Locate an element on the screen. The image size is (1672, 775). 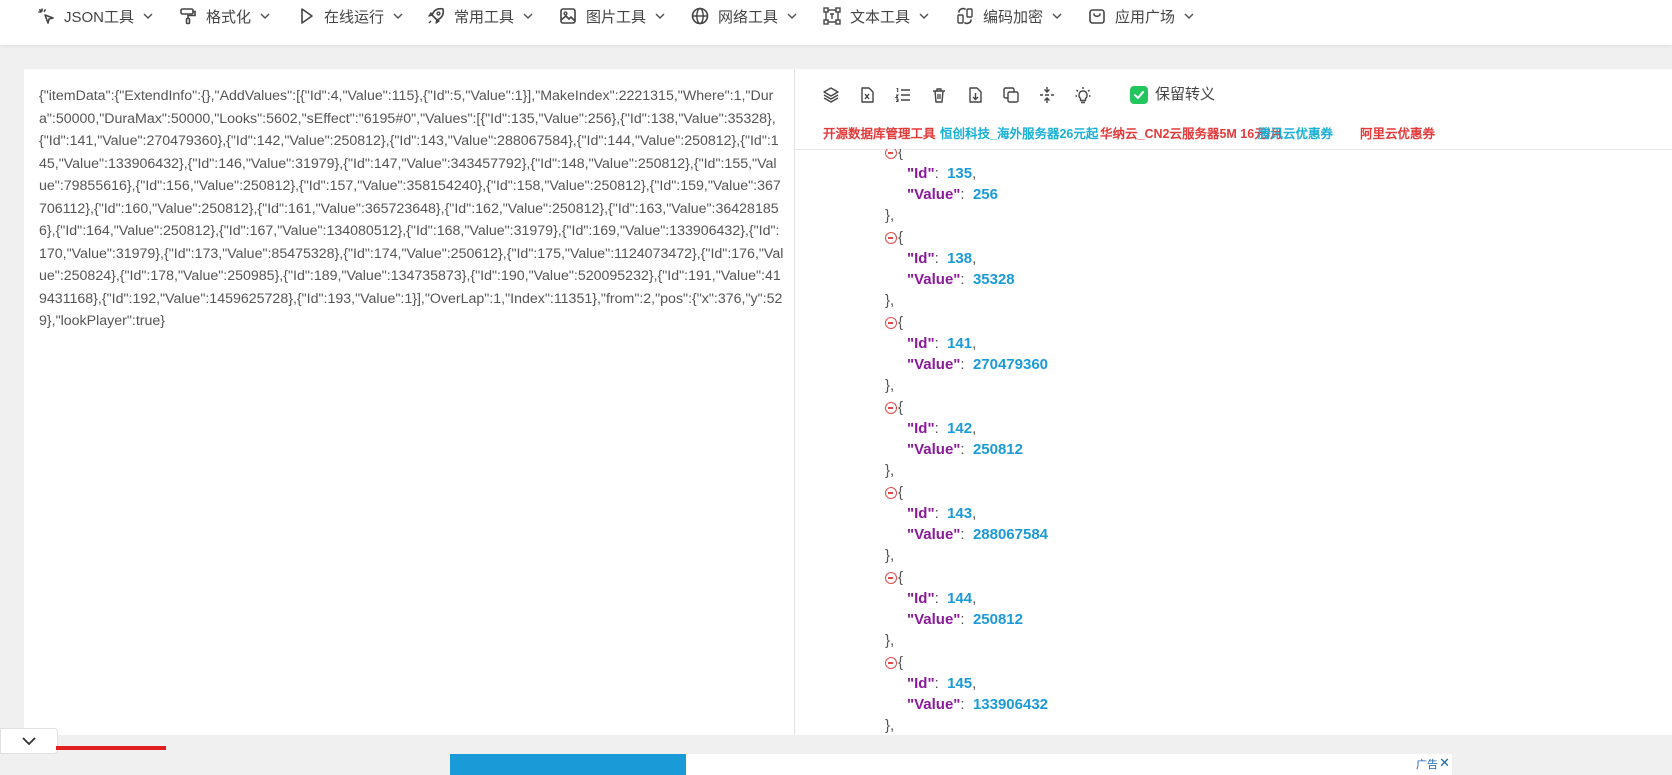
toolbar-button-lightbulb is located at coordinates (1083, 95).